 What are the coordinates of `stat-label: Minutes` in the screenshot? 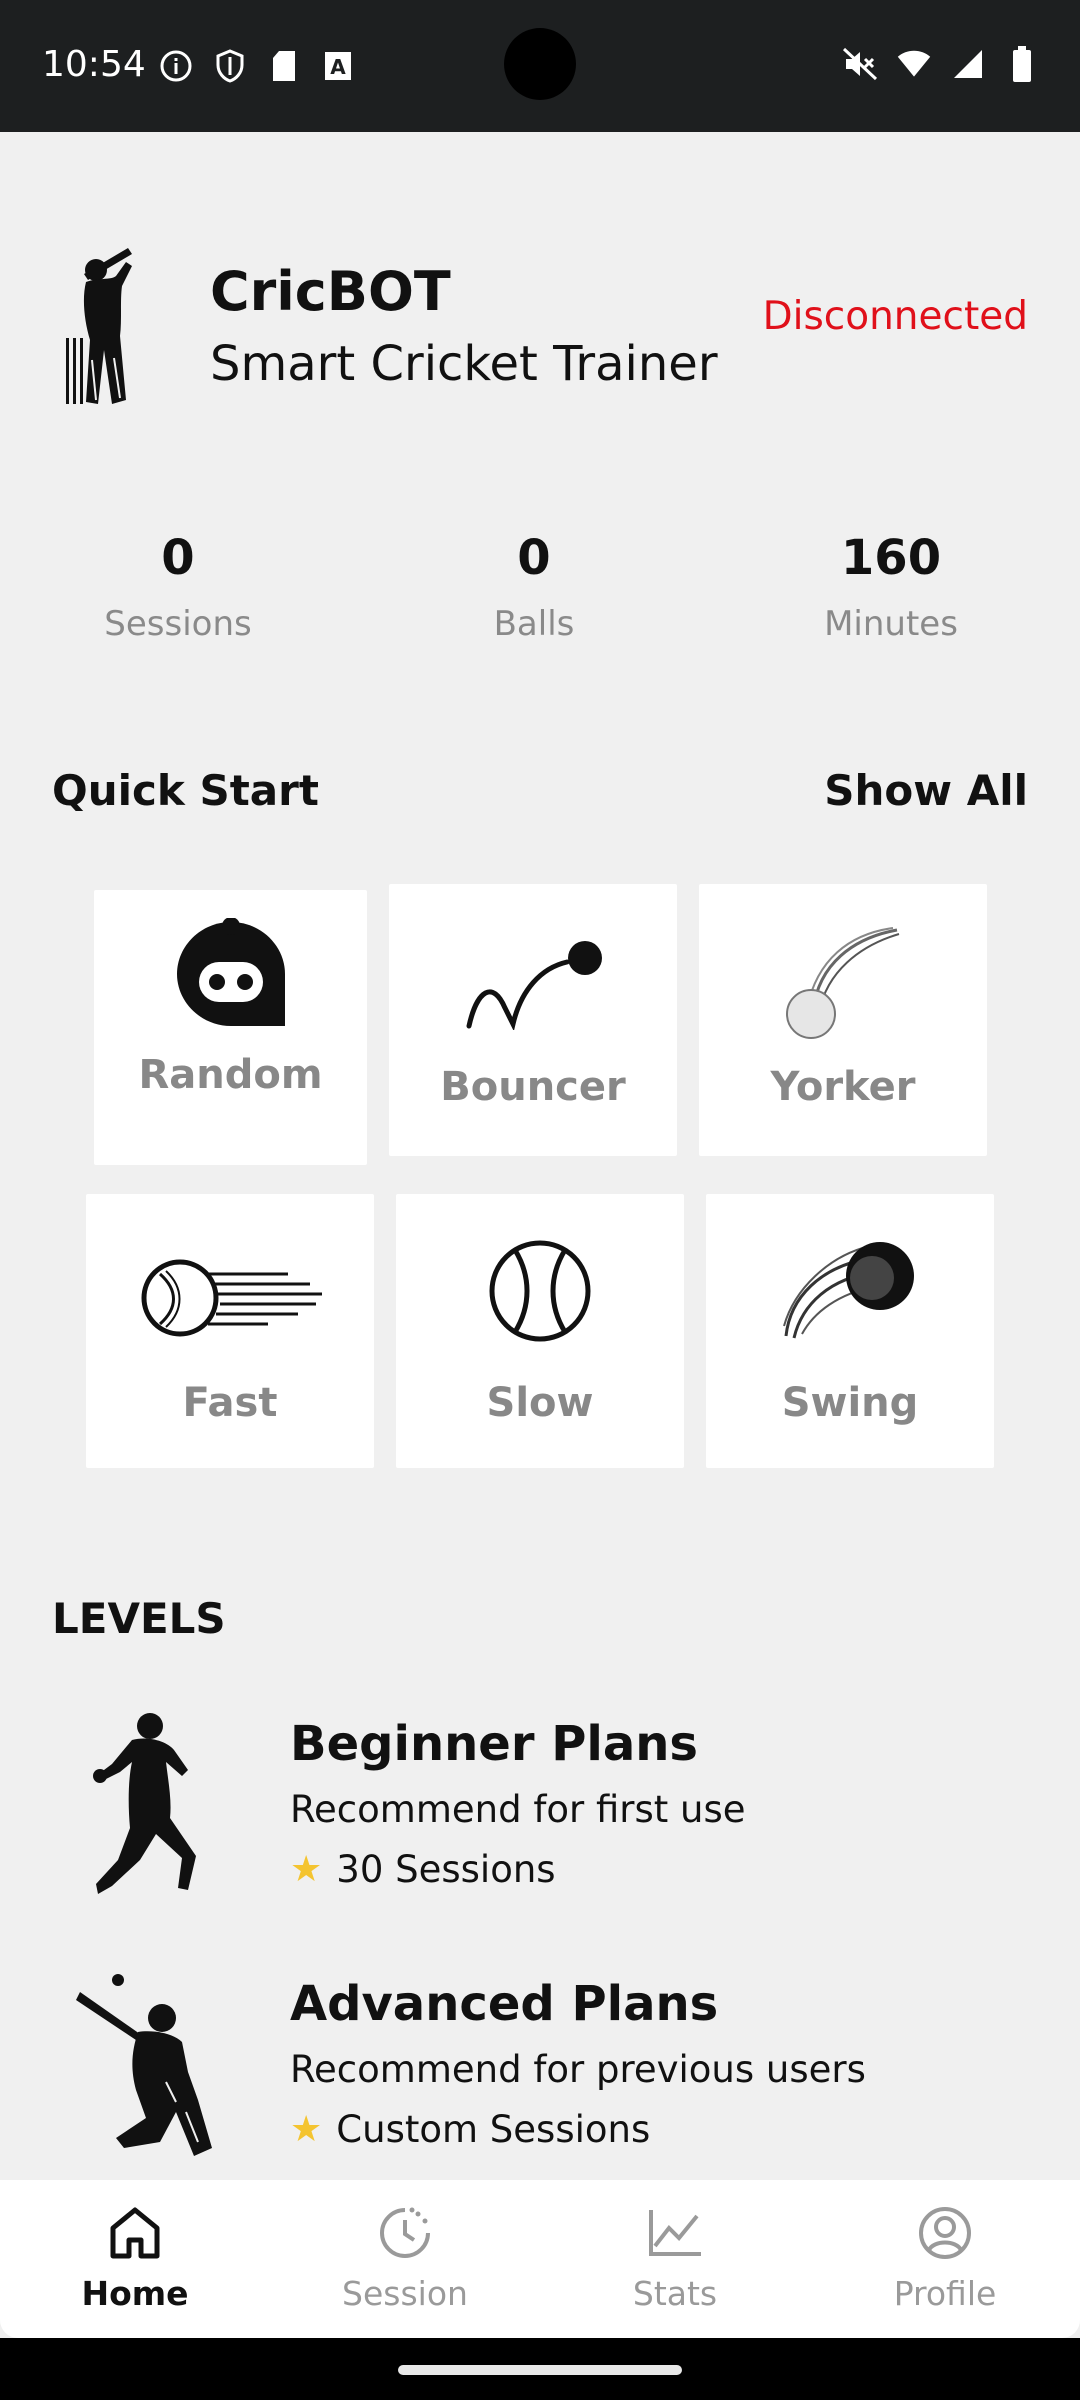 It's located at (891, 624).